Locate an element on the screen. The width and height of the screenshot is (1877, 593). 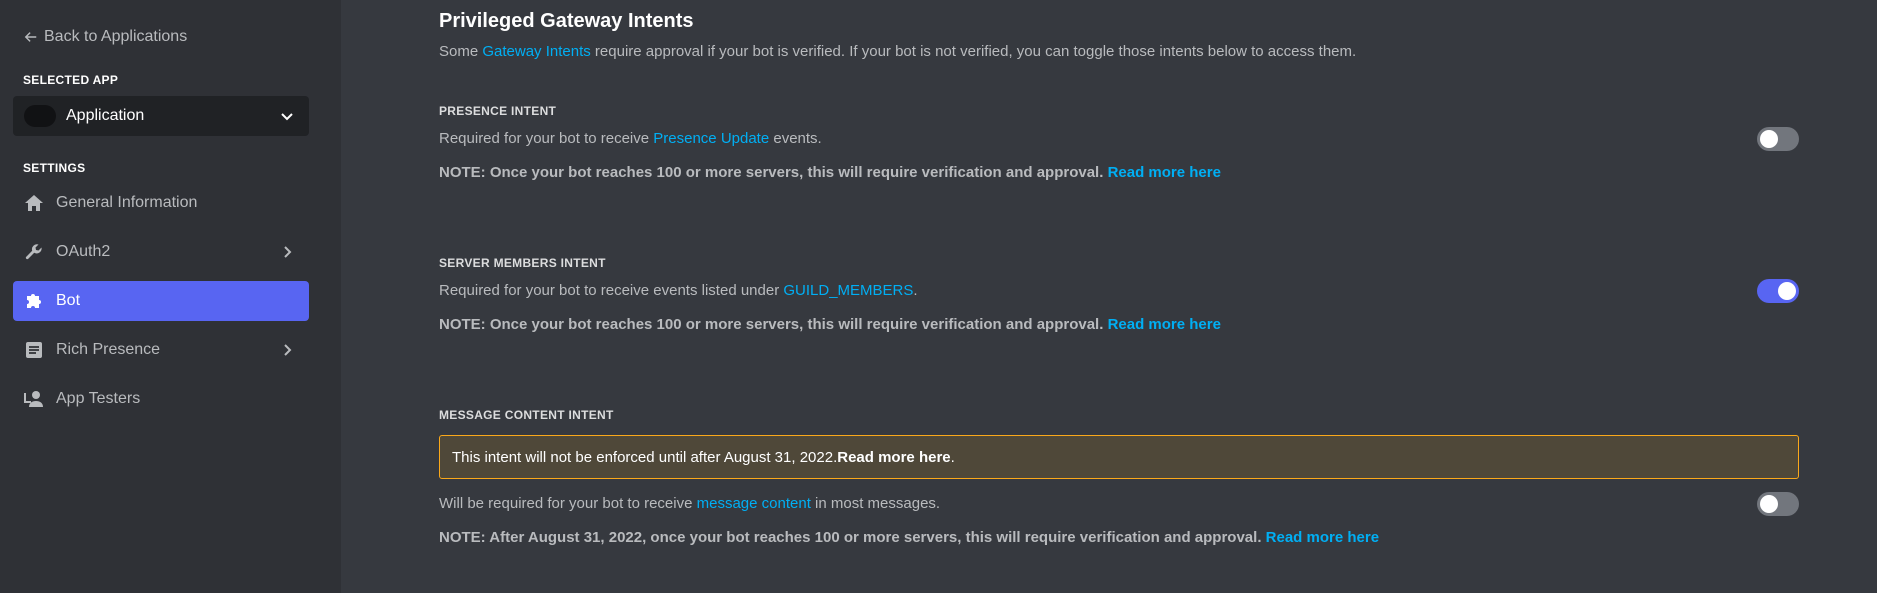
sidebar-item-general-information: General Information is located at coordinates (161, 203).